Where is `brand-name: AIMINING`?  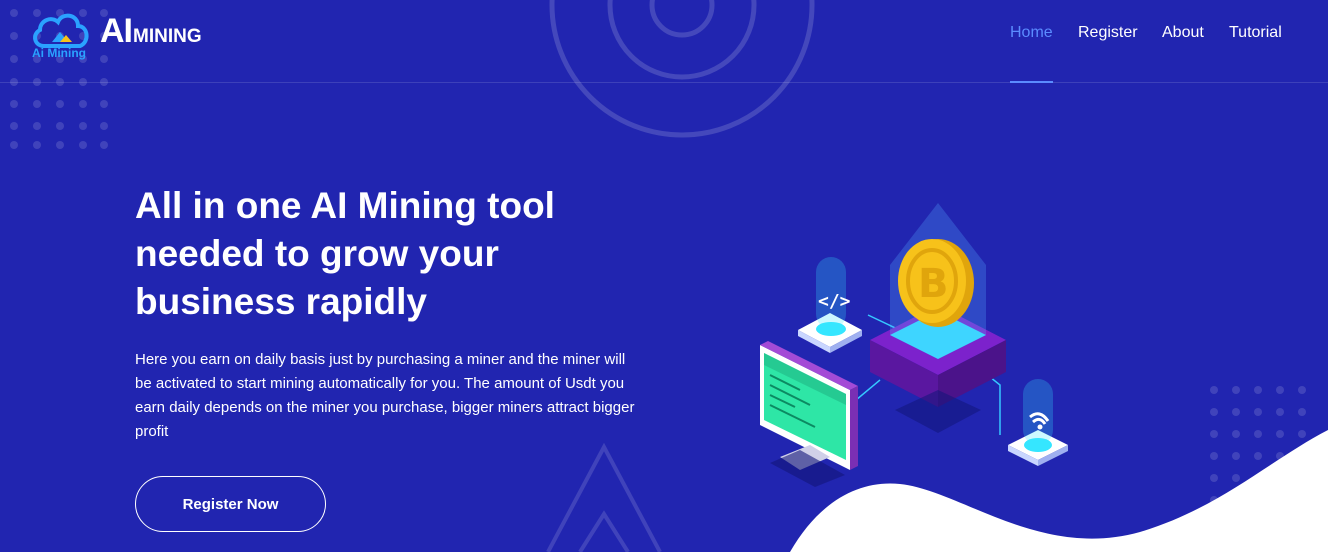
brand-name: AIMINING is located at coordinates (151, 31).